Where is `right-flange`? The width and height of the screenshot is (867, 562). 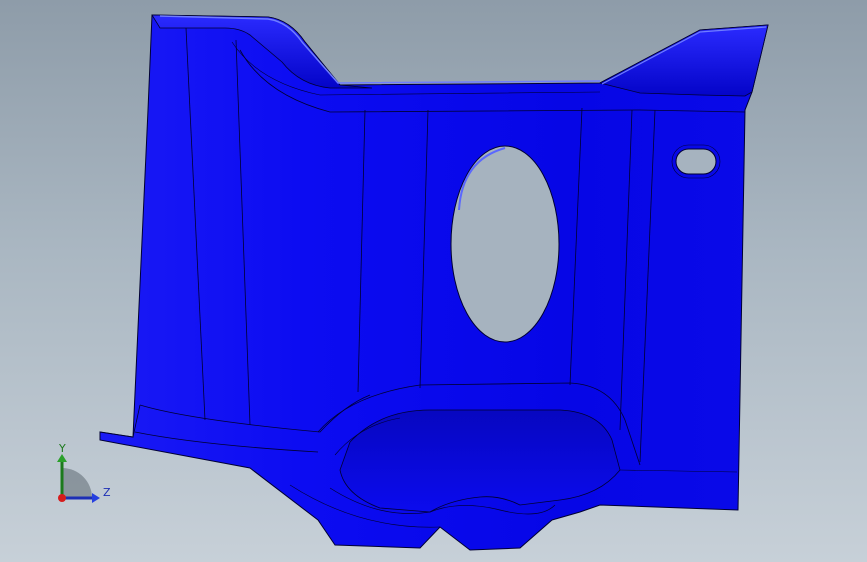
right-flange is located at coordinates (683, 60).